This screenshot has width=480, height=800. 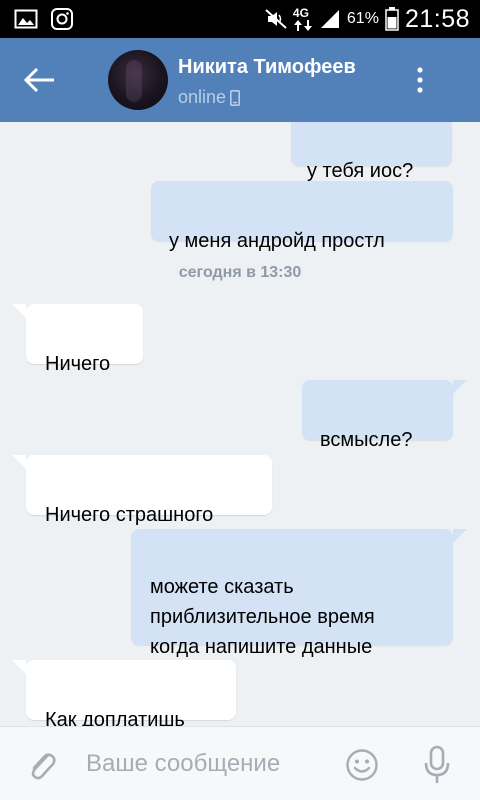 What do you see at coordinates (420, 80) in the screenshot?
I see `more-vertical-icon` at bounding box center [420, 80].